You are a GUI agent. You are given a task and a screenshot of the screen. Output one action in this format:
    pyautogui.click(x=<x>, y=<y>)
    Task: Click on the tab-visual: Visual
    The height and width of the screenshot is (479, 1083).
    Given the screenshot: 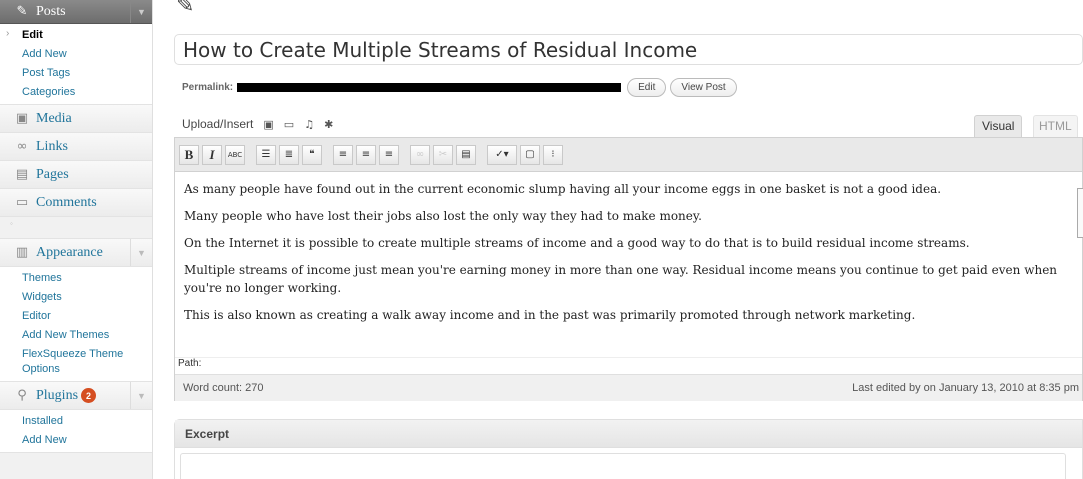 What is the action you would take?
    pyautogui.click(x=998, y=126)
    